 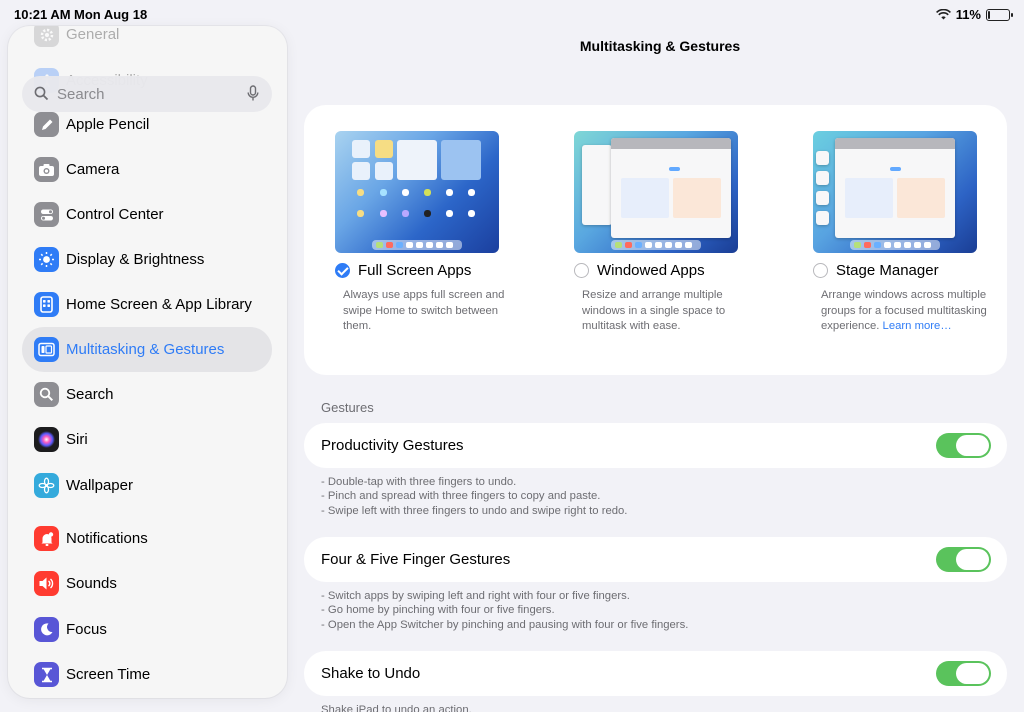 What do you see at coordinates (415, 270) in the screenshot?
I see `mode-name: Full Screen Apps` at bounding box center [415, 270].